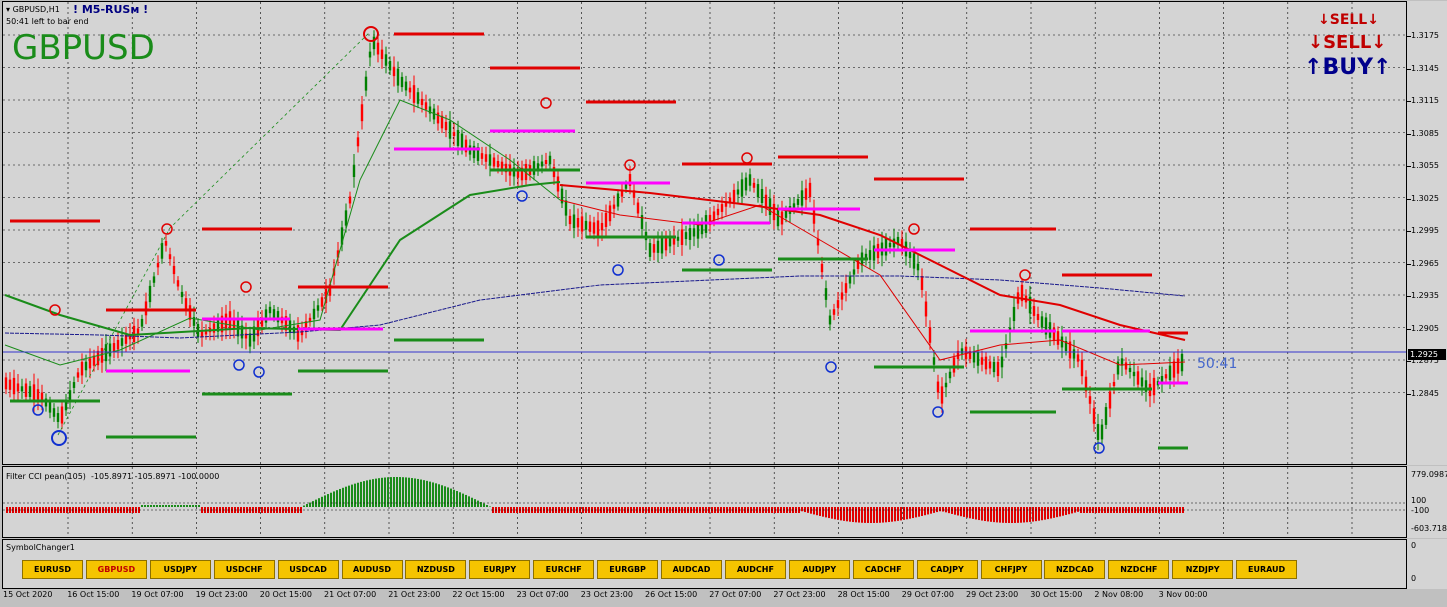 The width and height of the screenshot is (1447, 607). What do you see at coordinates (564, 569) in the screenshot?
I see `symbol-button-eurchf: EURCHF` at bounding box center [564, 569].